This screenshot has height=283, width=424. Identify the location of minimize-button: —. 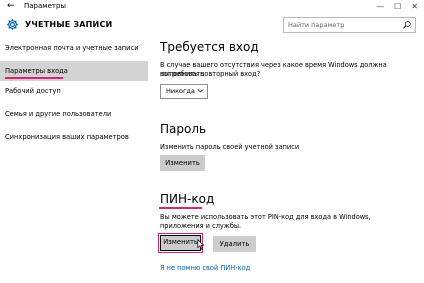
(380, 6).